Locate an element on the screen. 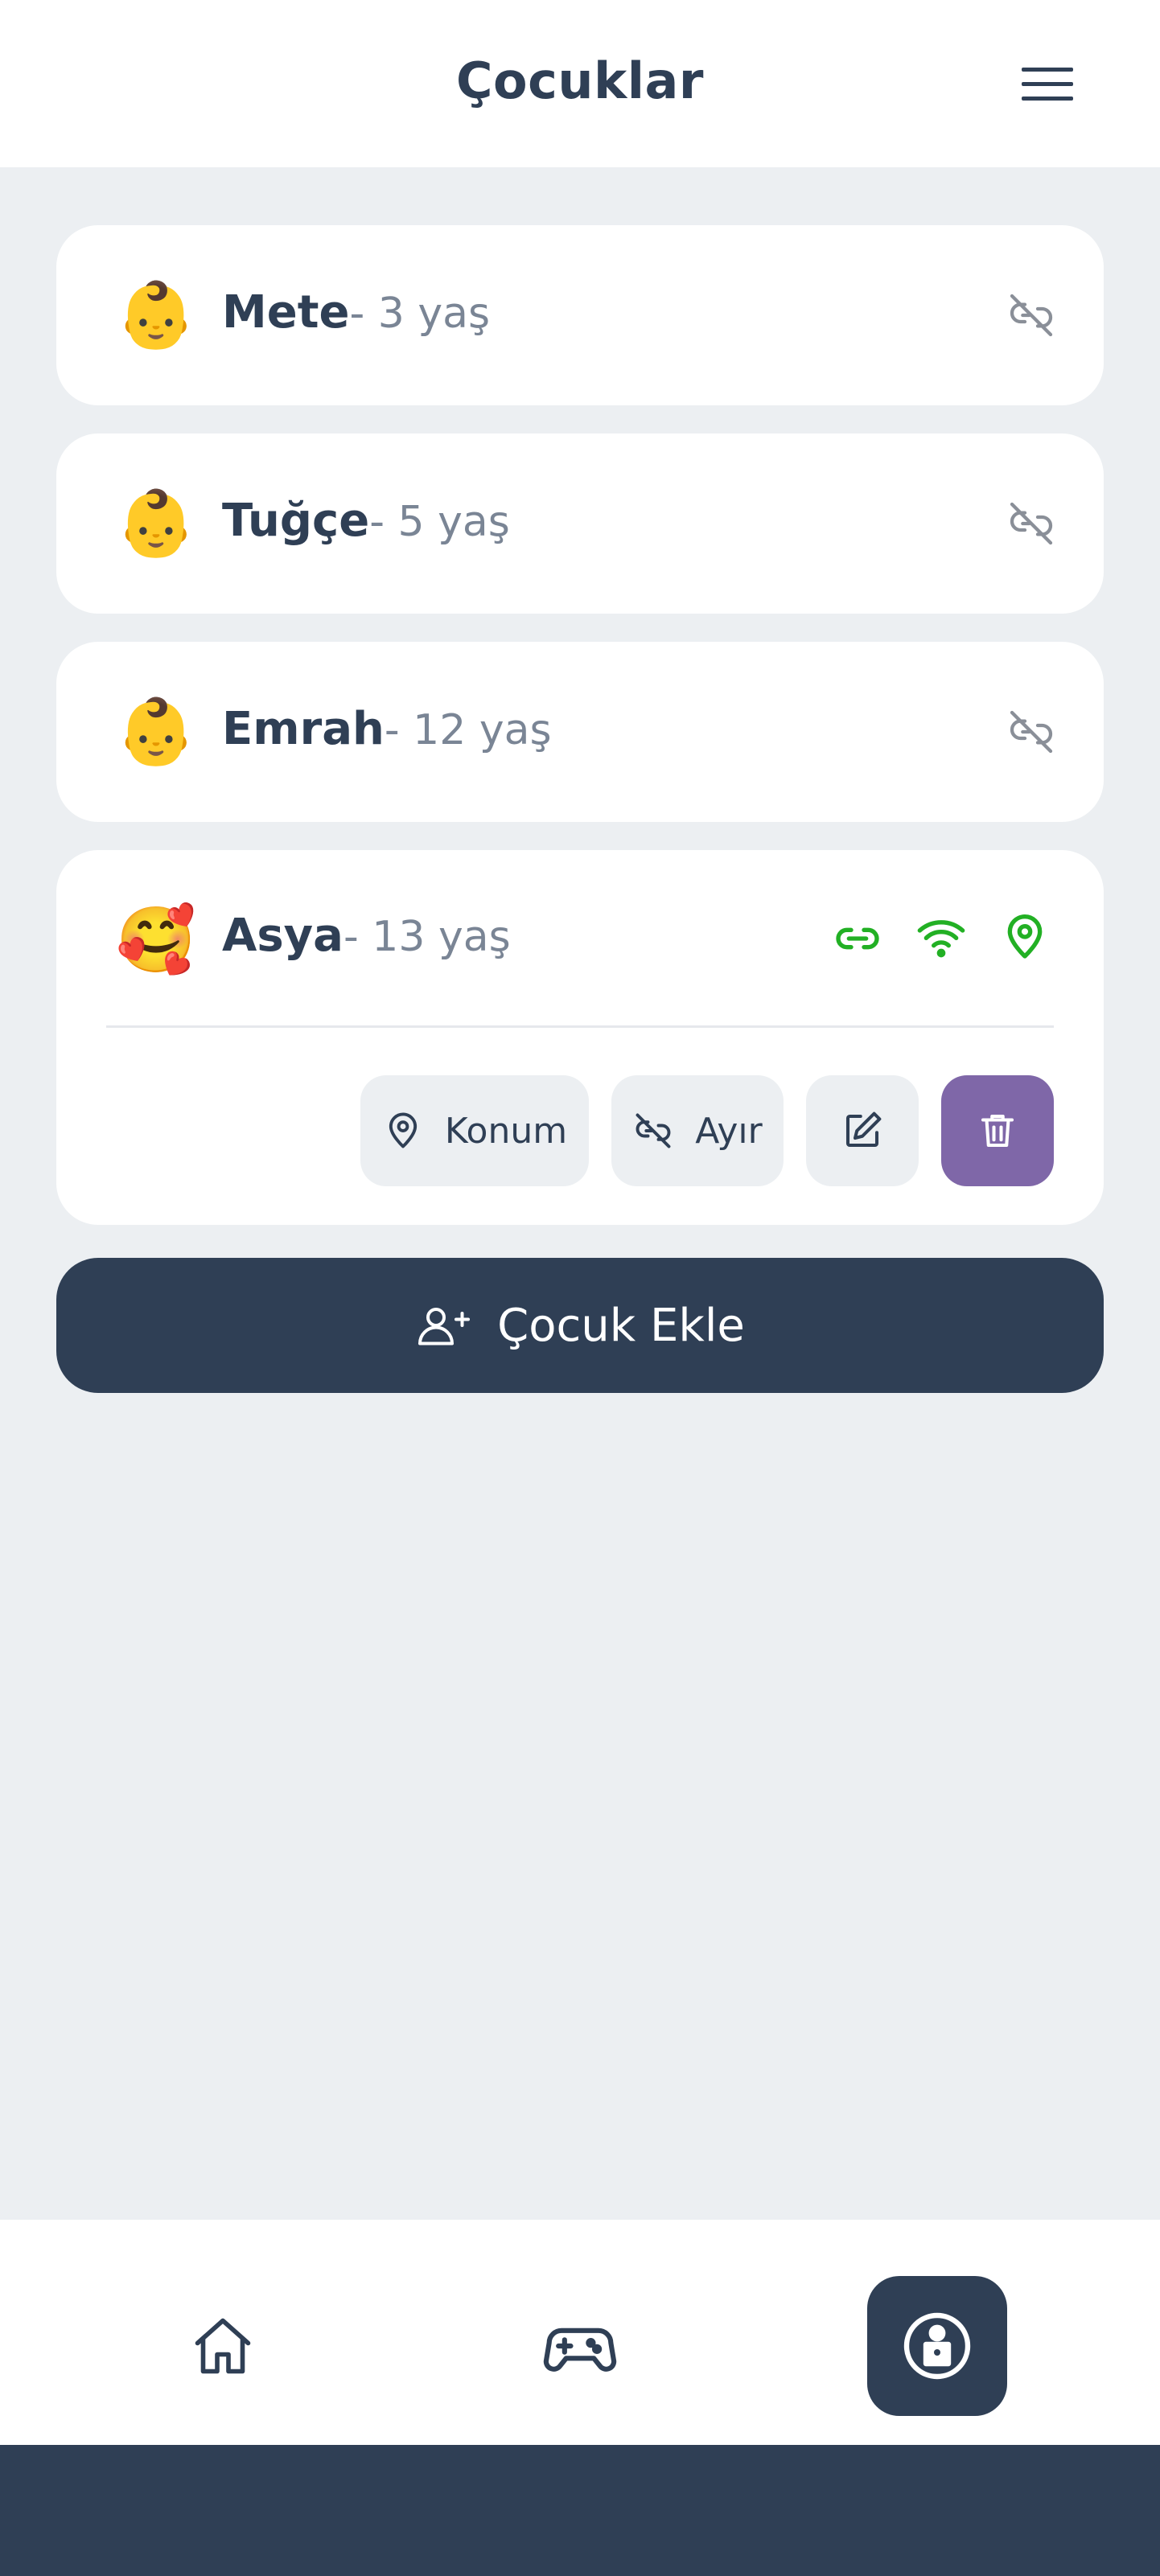  nav-games is located at coordinates (580, 2346).